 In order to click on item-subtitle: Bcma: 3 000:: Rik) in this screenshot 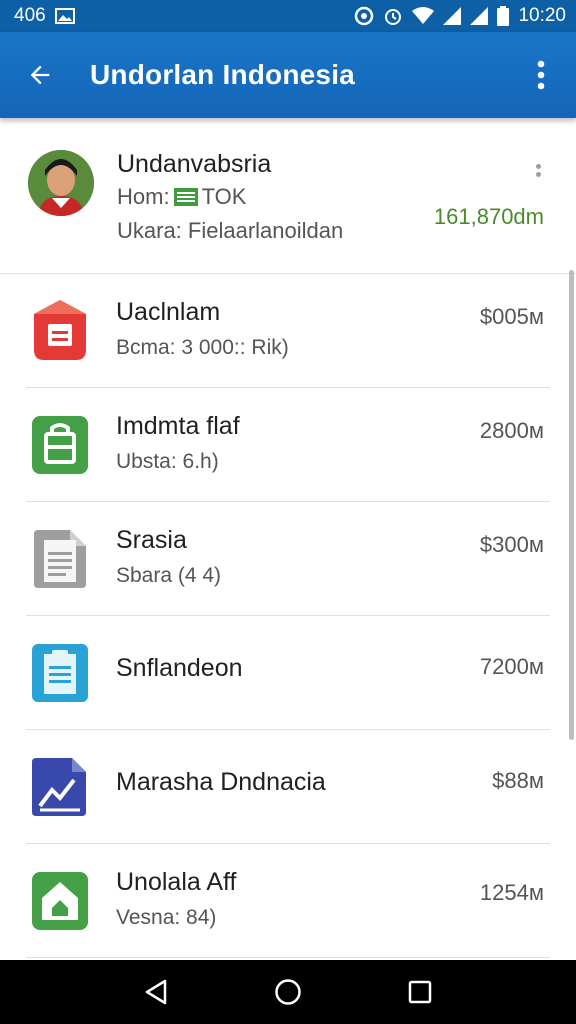, I will do `click(202, 347)`.